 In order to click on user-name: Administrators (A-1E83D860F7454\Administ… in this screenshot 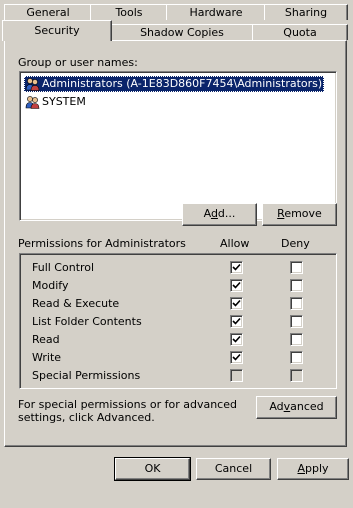, I will do `click(182, 83)`.